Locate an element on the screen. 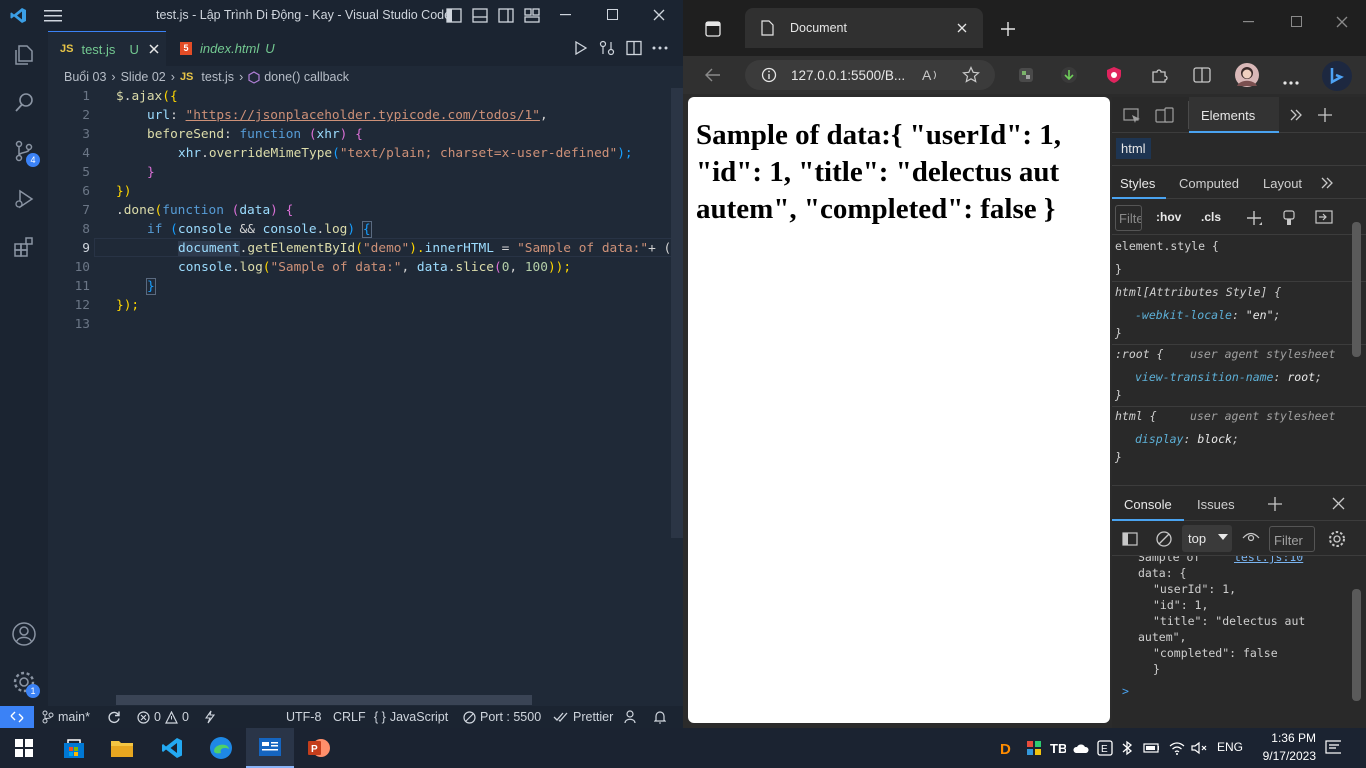 The width and height of the screenshot is (1366, 768). vertical-scrollbar is located at coordinates (677, 313).